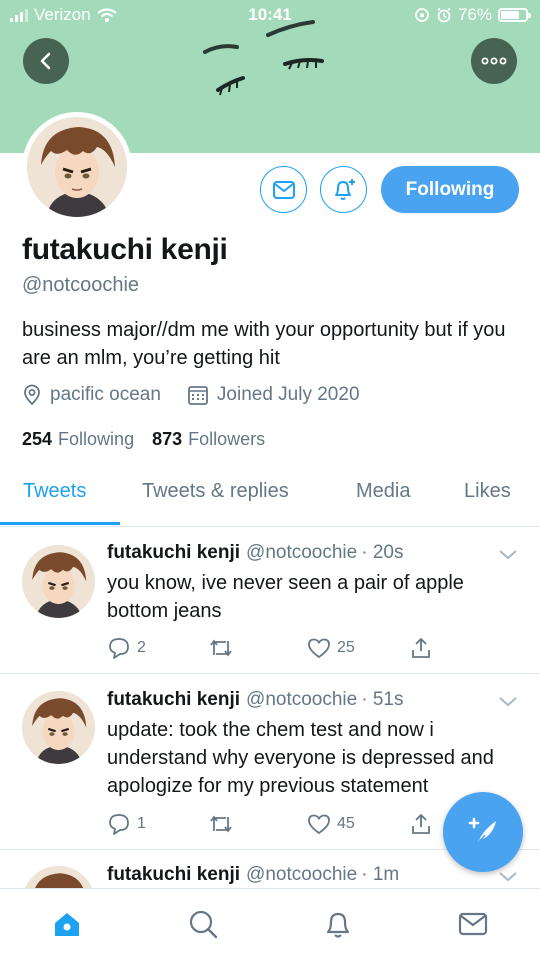 This screenshot has width=540, height=960. What do you see at coordinates (444, 15) in the screenshot?
I see `alarm-icon` at bounding box center [444, 15].